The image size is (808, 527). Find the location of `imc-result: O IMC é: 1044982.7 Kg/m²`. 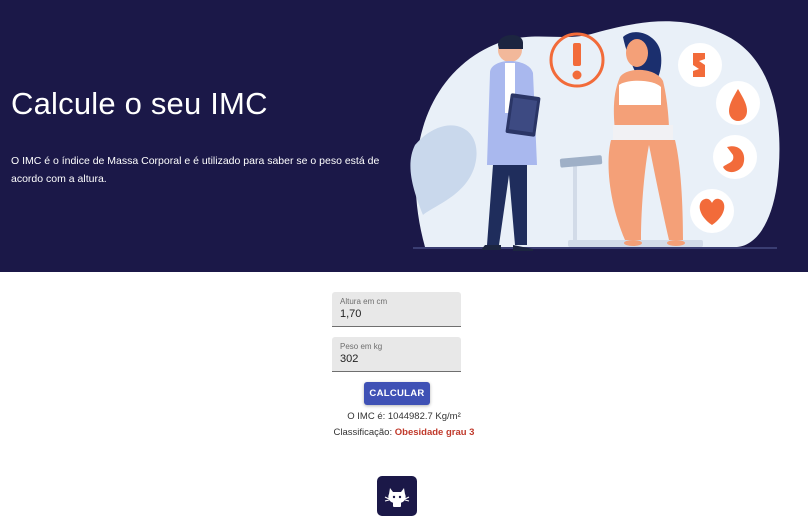

imc-result: O IMC é: 1044982.7 Kg/m² is located at coordinates (404, 416).